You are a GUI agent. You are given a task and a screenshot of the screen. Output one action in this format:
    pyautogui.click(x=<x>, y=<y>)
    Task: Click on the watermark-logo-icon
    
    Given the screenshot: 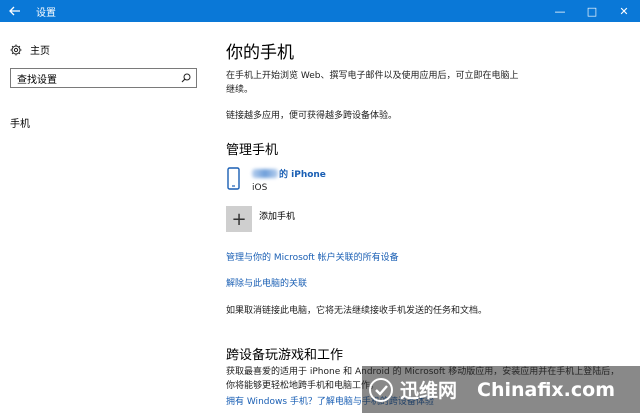 What is the action you would take?
    pyautogui.click(x=381, y=389)
    